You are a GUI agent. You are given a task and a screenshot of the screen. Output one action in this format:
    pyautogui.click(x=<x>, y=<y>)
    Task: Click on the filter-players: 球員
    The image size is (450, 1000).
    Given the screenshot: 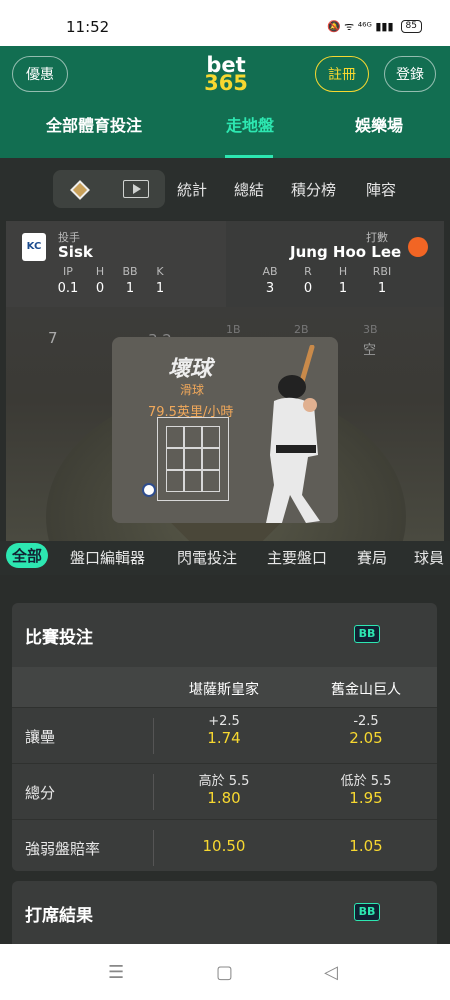 What is the action you would take?
    pyautogui.click(x=429, y=557)
    